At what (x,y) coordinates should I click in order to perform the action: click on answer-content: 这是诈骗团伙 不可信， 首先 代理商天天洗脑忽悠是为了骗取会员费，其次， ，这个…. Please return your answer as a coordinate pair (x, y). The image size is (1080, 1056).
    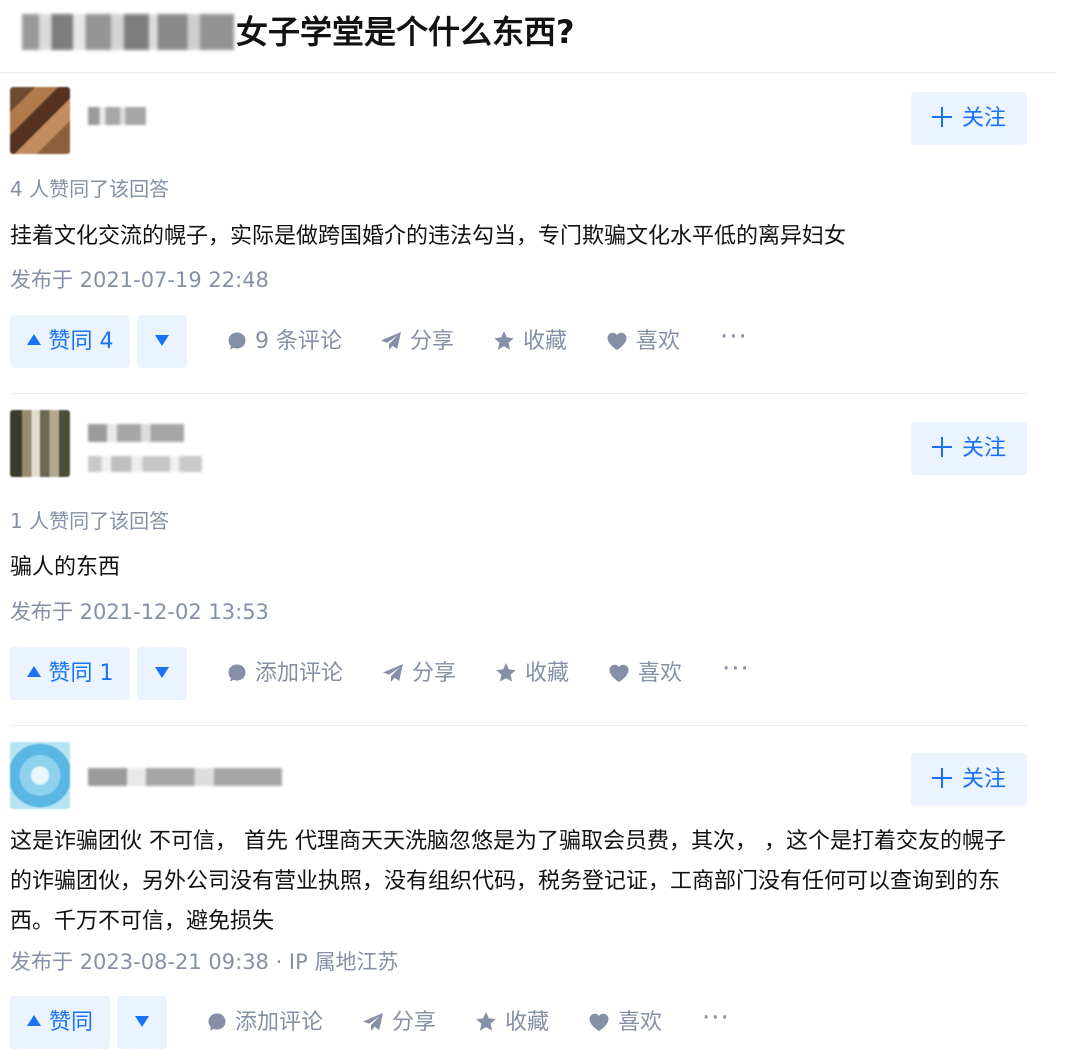
    Looking at the image, I should click on (508, 881).